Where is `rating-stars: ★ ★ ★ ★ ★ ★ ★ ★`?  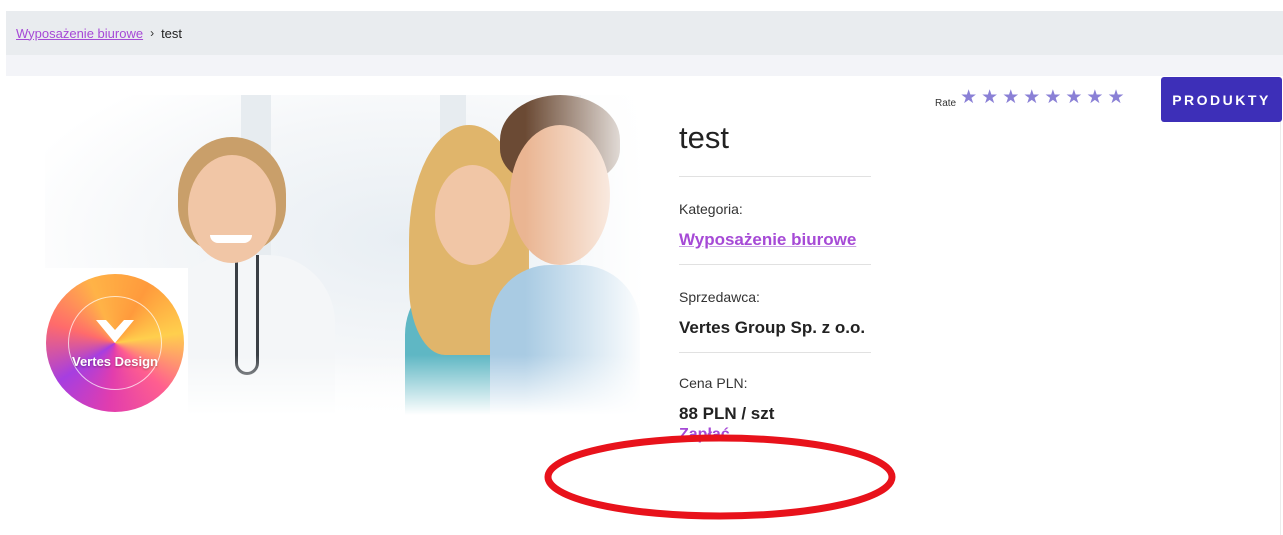 rating-stars: ★ ★ ★ ★ ★ ★ ★ ★ is located at coordinates (1044, 97).